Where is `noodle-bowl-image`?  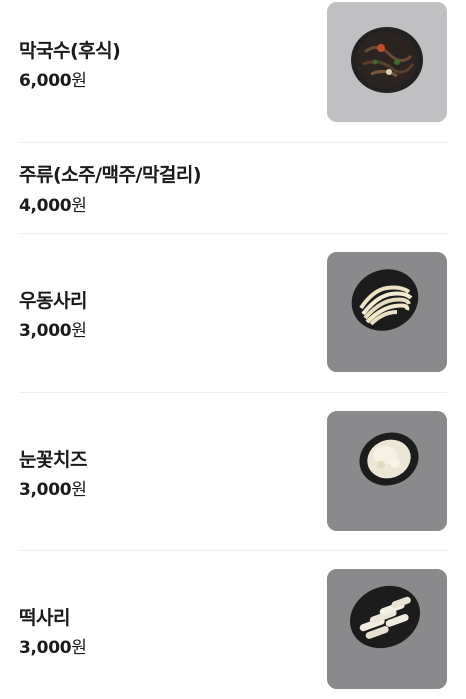
noodle-bowl-image is located at coordinates (387, 62).